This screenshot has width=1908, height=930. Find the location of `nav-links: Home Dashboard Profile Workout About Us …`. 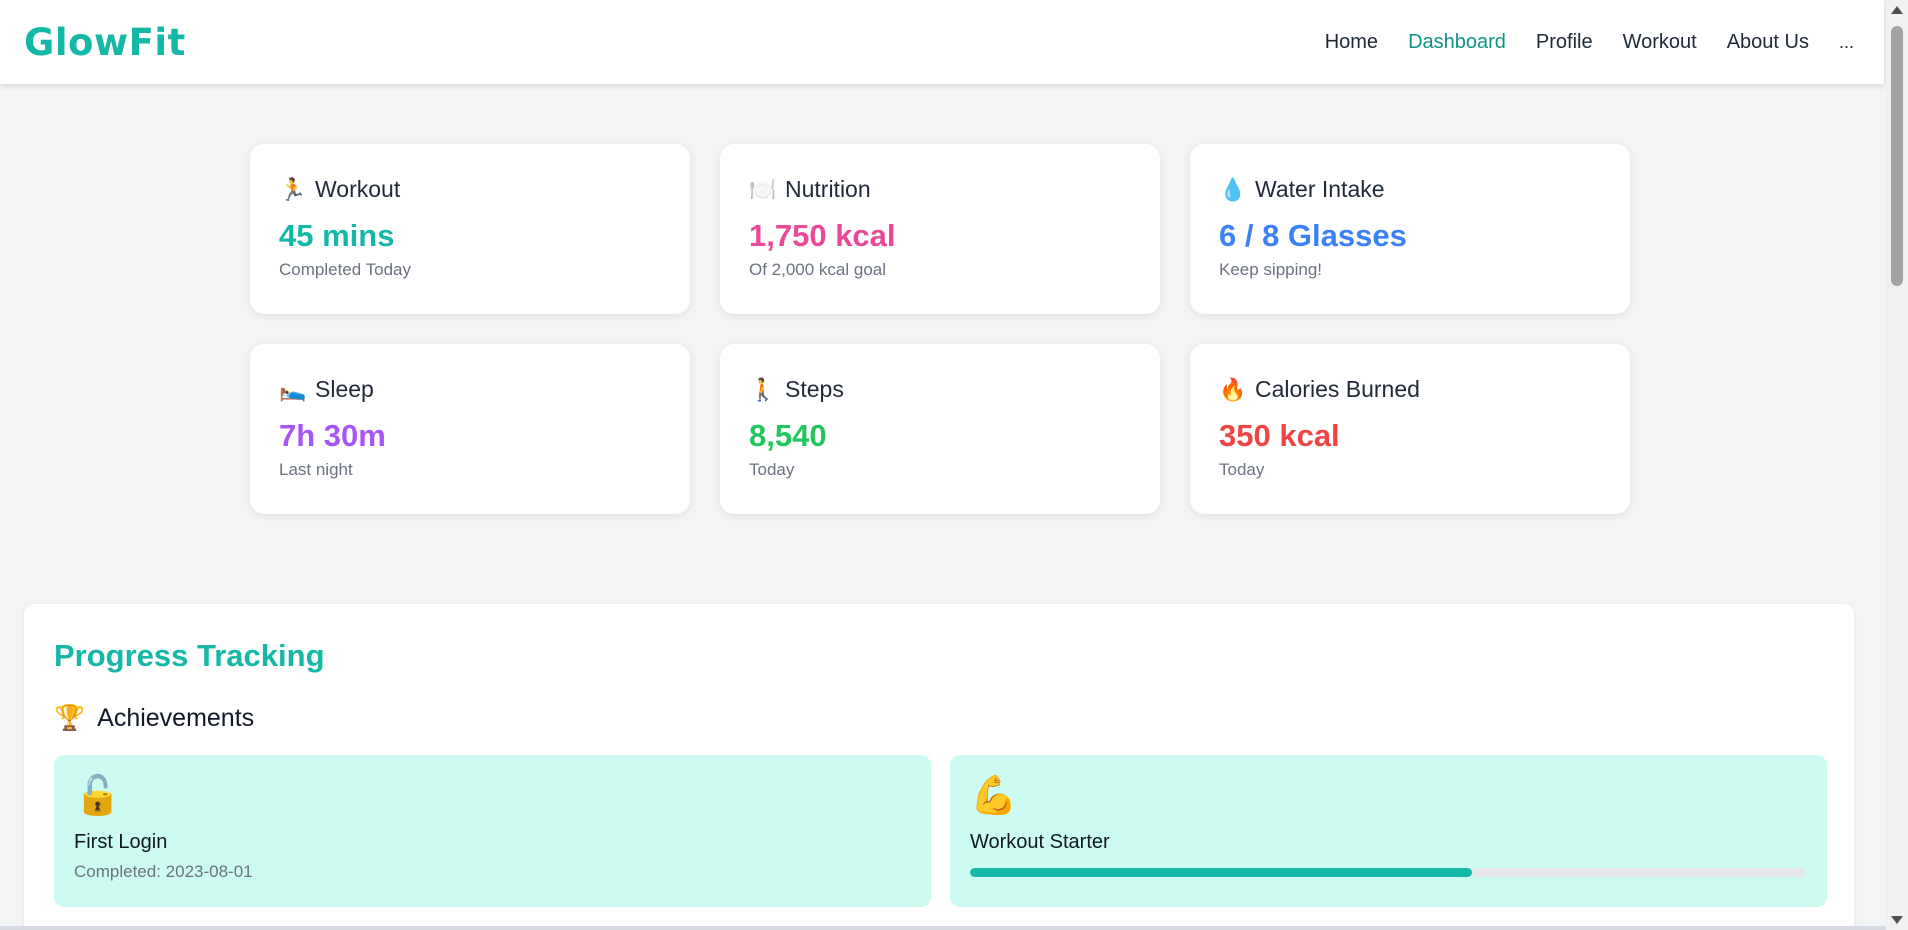

nav-links: Home Dashboard Profile Workout About Us … is located at coordinates (1592, 42).